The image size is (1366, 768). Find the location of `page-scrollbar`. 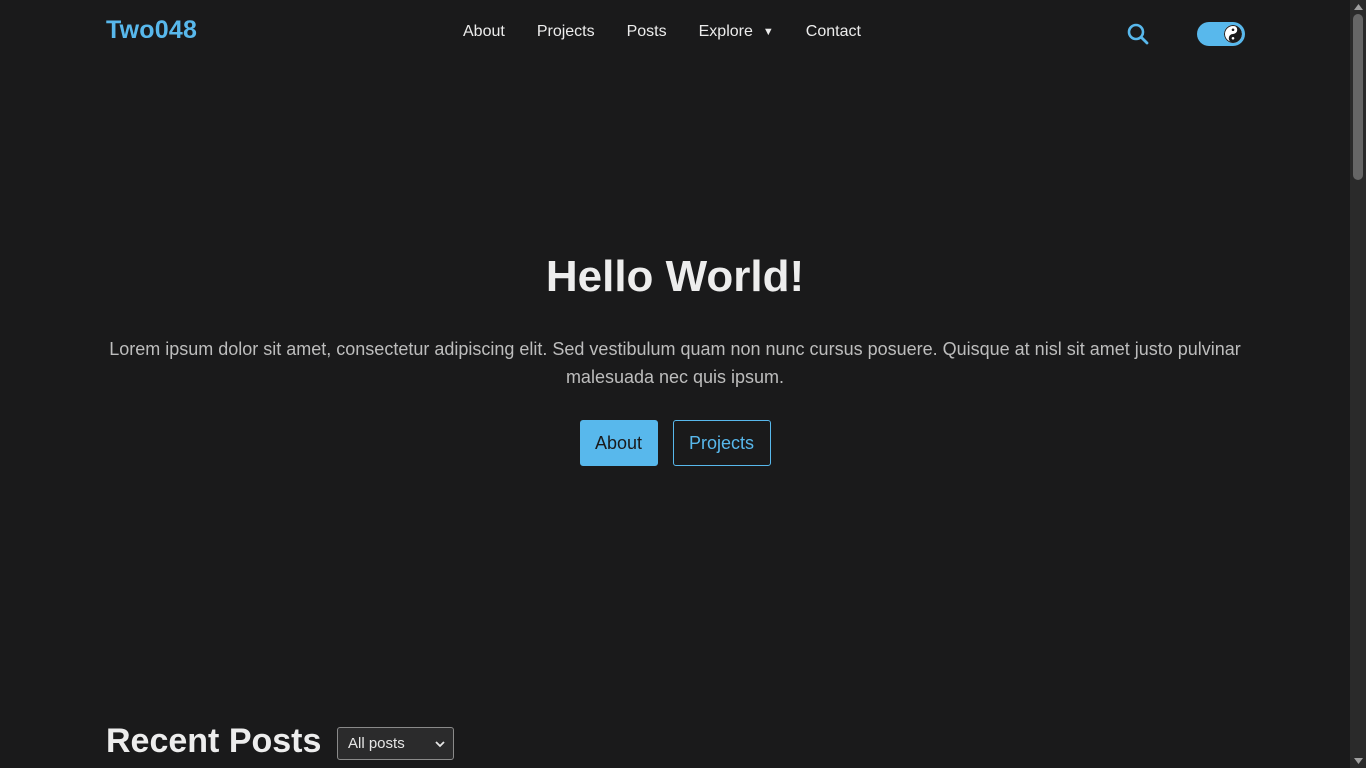

page-scrollbar is located at coordinates (1358, 384).